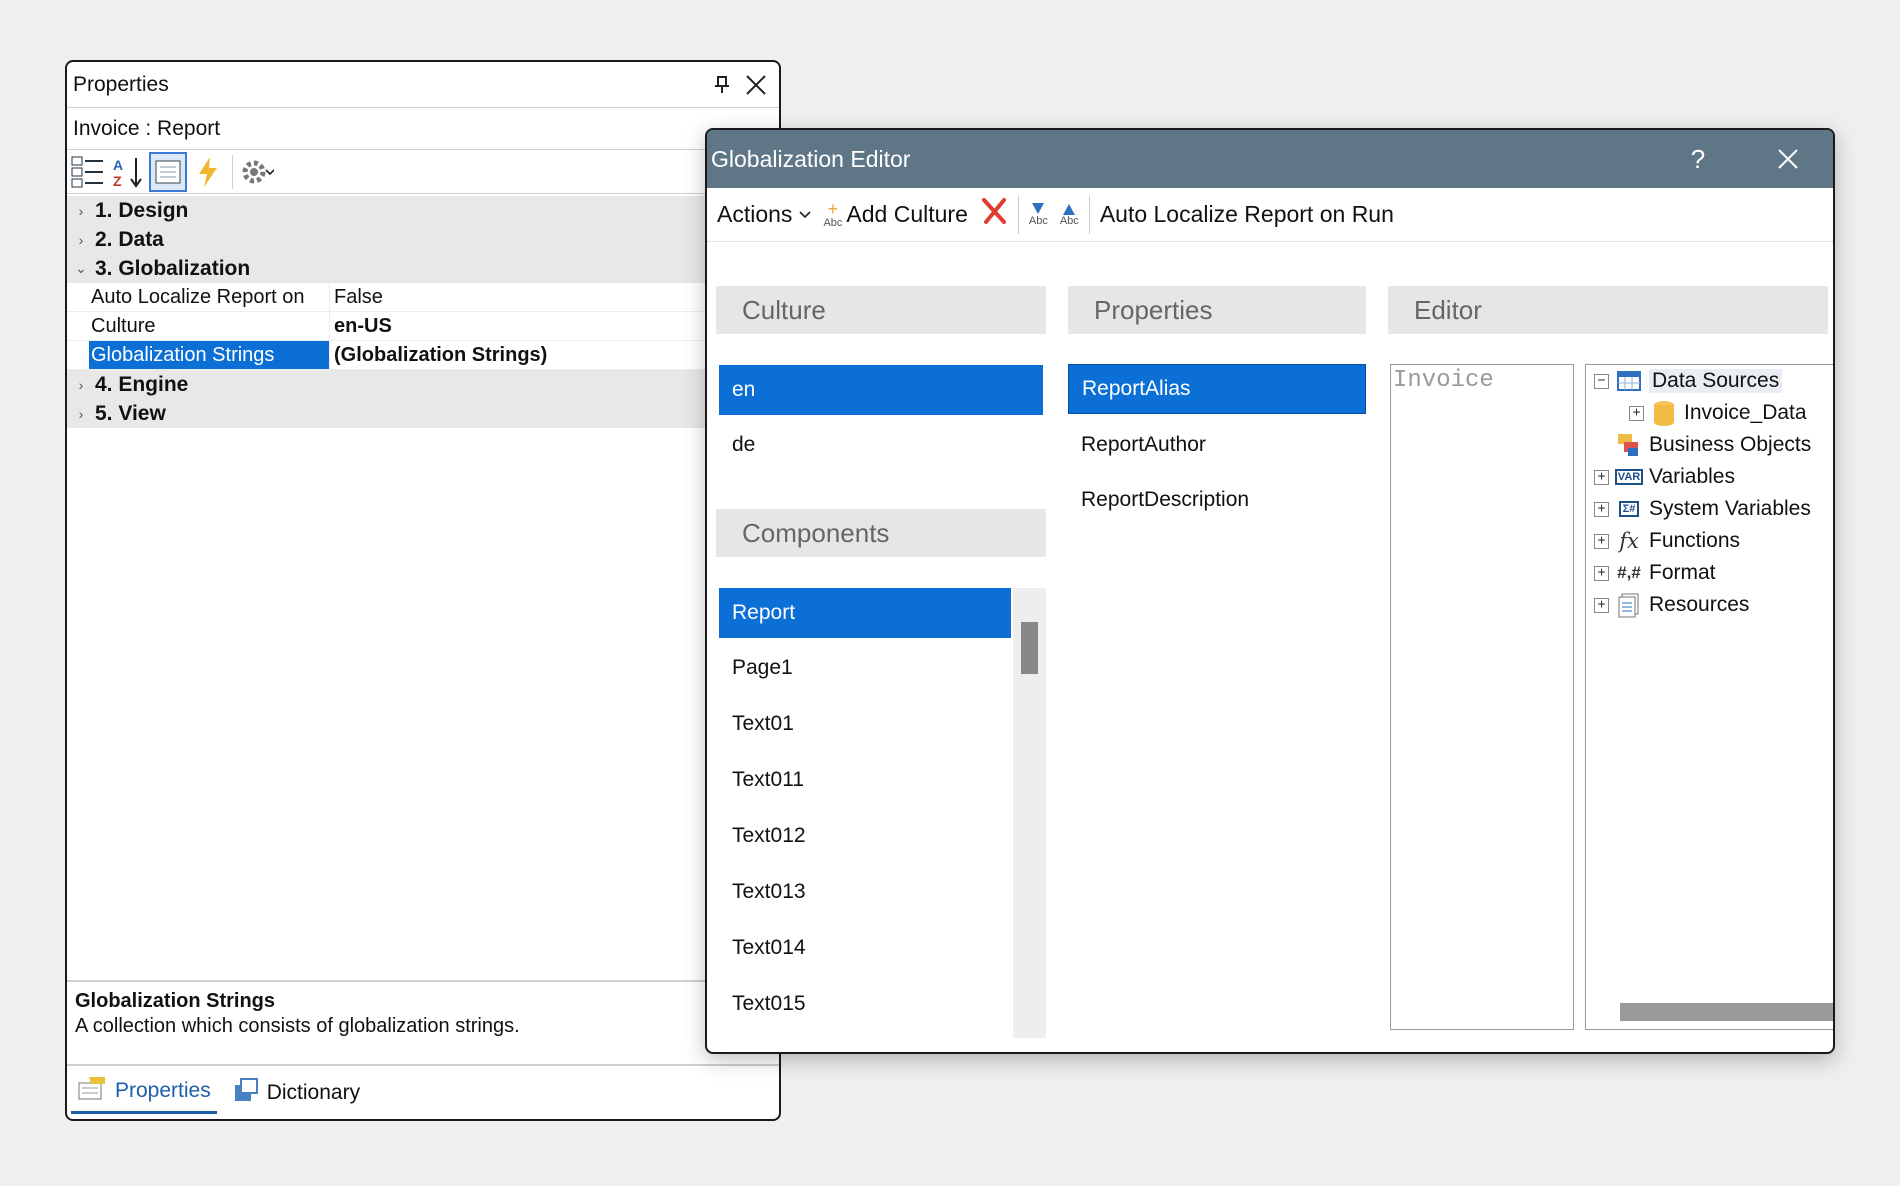  I want to click on category-design: › 1. Design, so click(423, 210).